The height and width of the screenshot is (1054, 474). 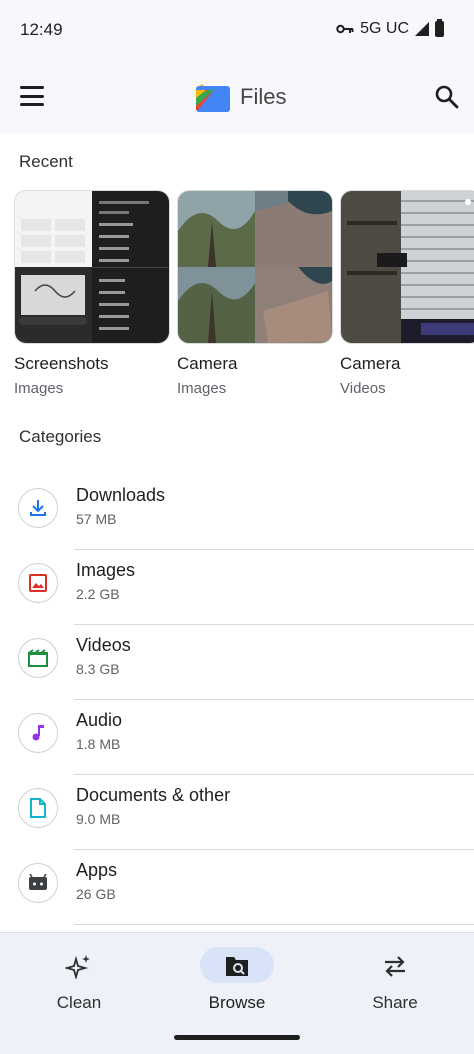 I want to click on status-time: 12:49, so click(x=41, y=29).